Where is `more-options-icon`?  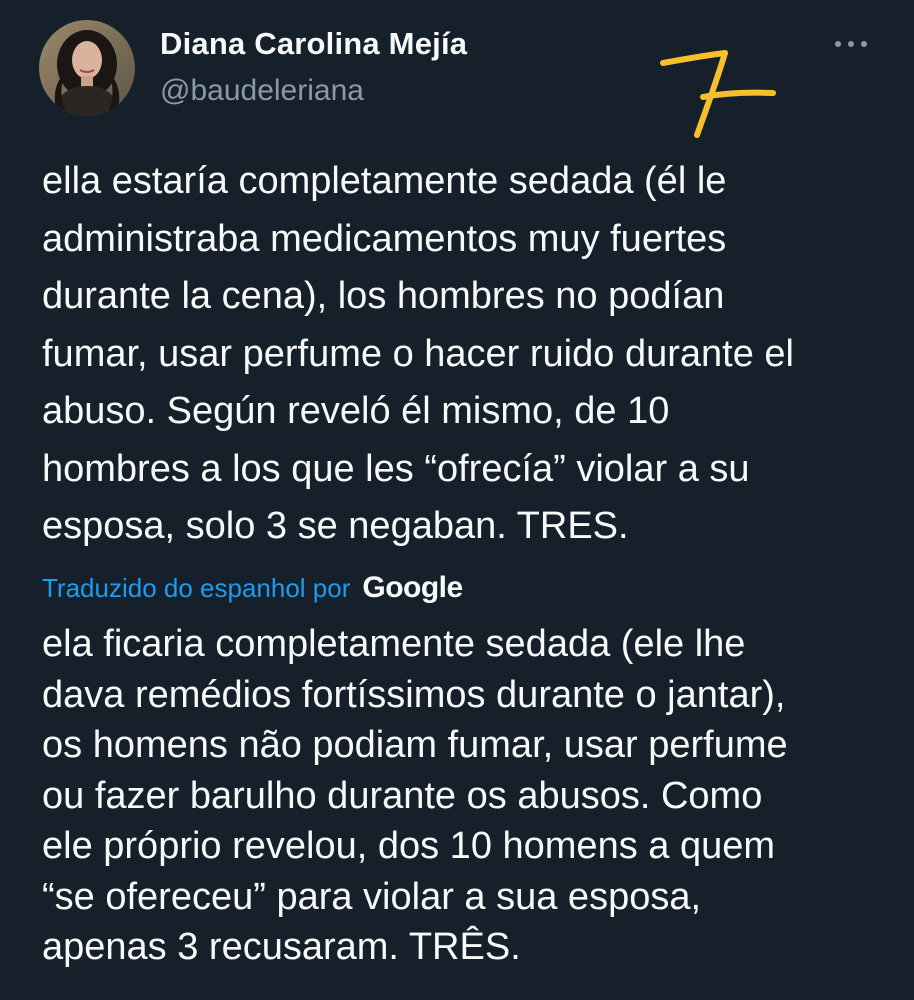 more-options-icon is located at coordinates (851, 44).